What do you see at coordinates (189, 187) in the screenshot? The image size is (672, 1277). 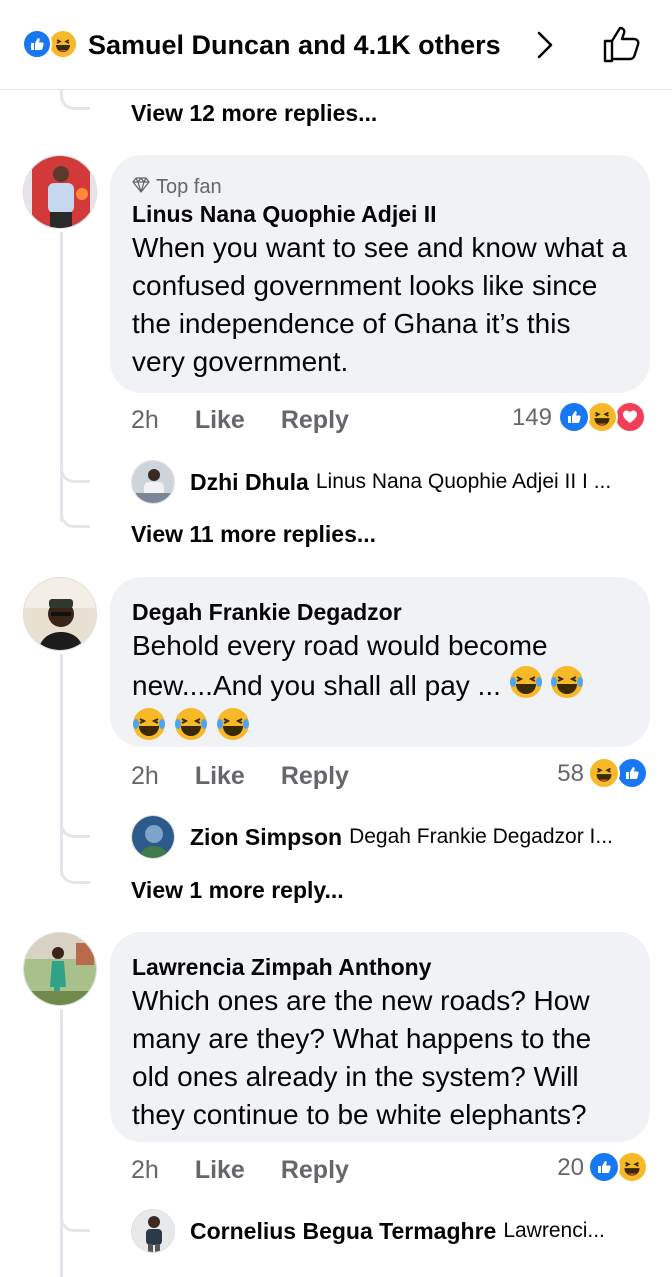 I see `badge-label: Top fan` at bounding box center [189, 187].